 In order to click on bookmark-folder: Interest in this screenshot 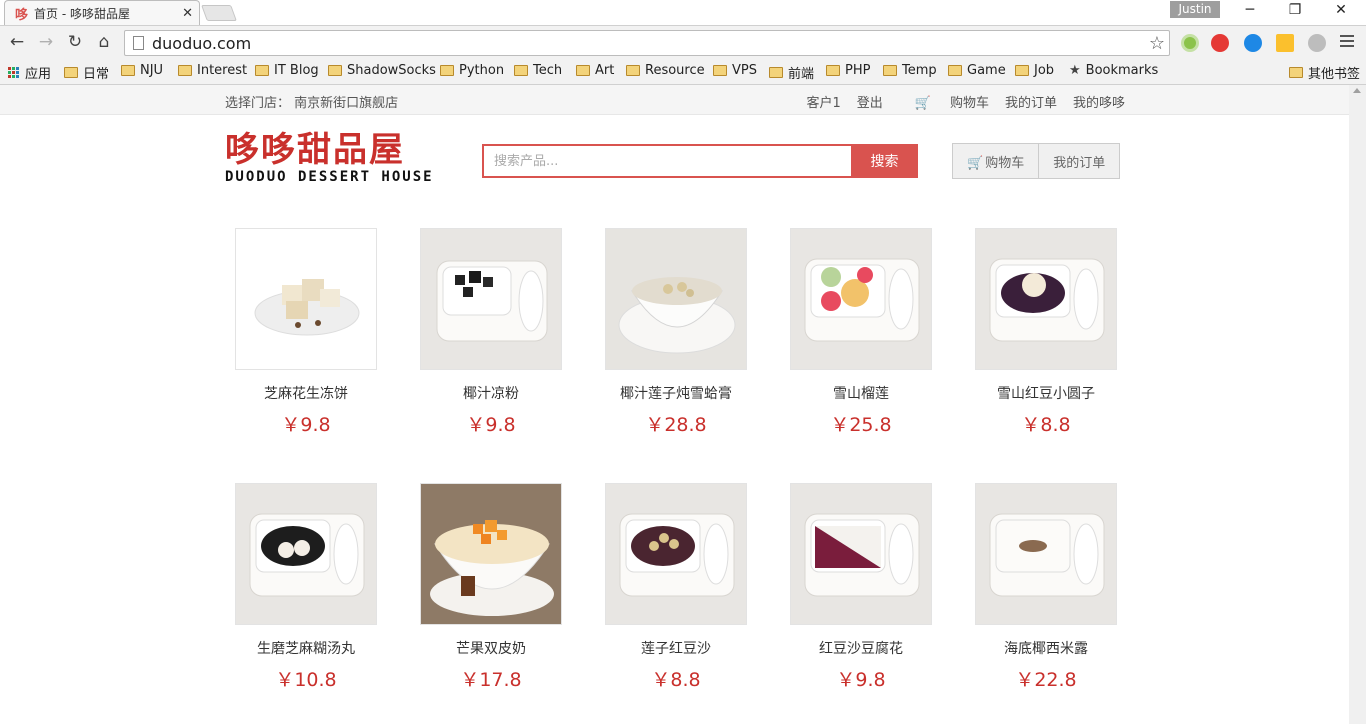, I will do `click(212, 70)`.